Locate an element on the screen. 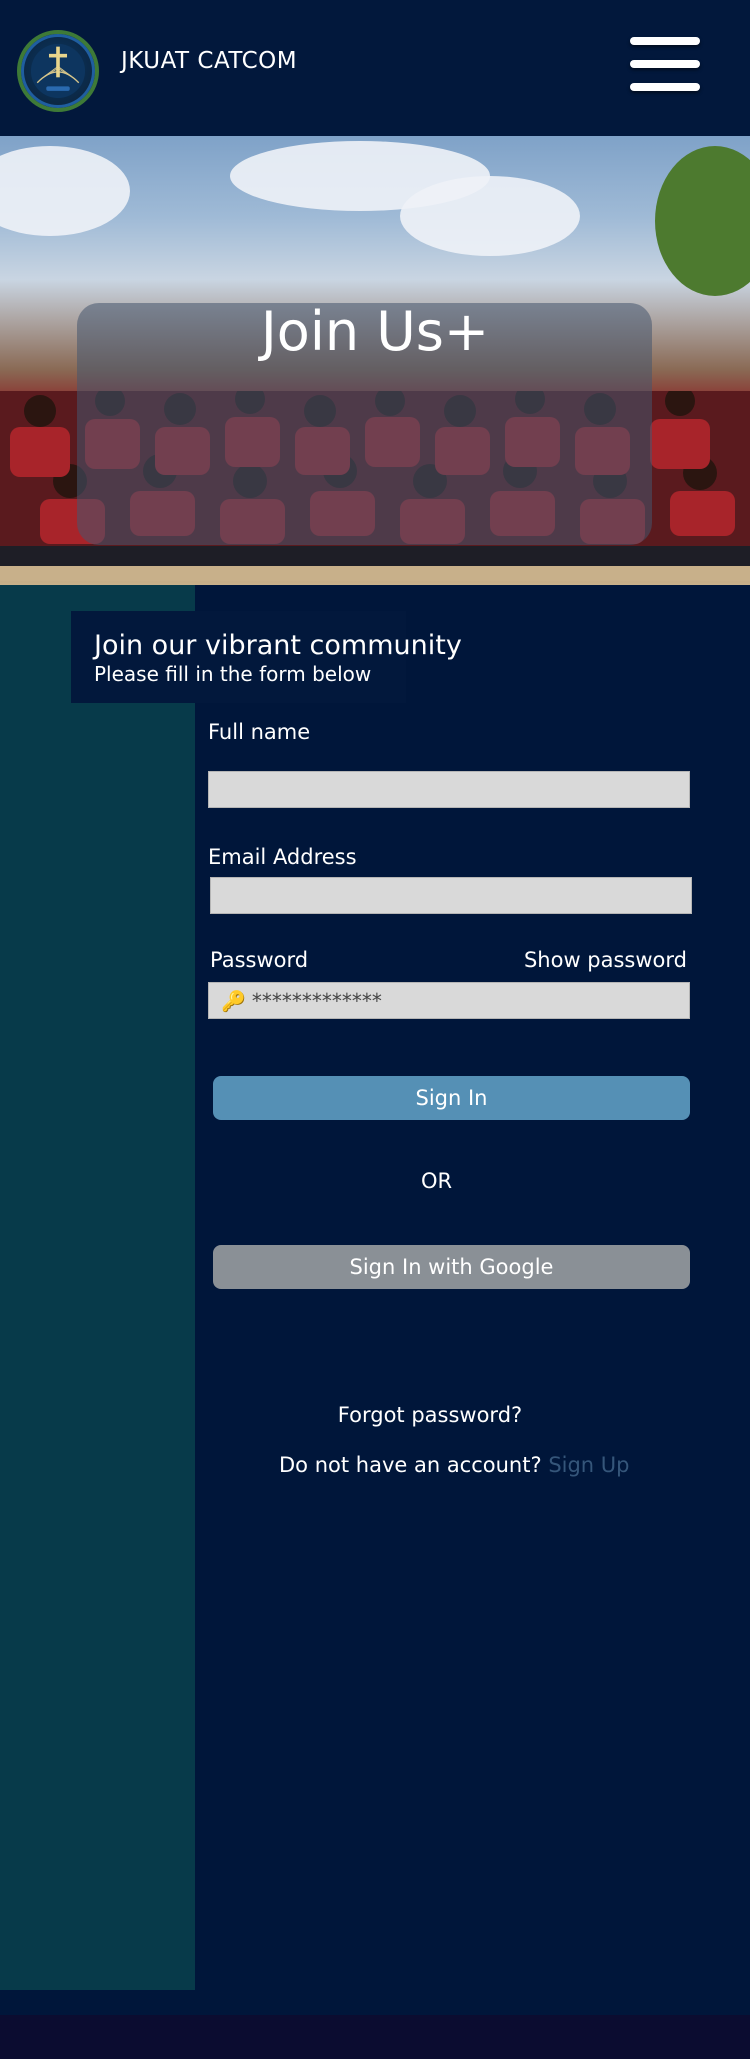 The image size is (750, 2059). catcom-logo-icon is located at coordinates (58, 71).